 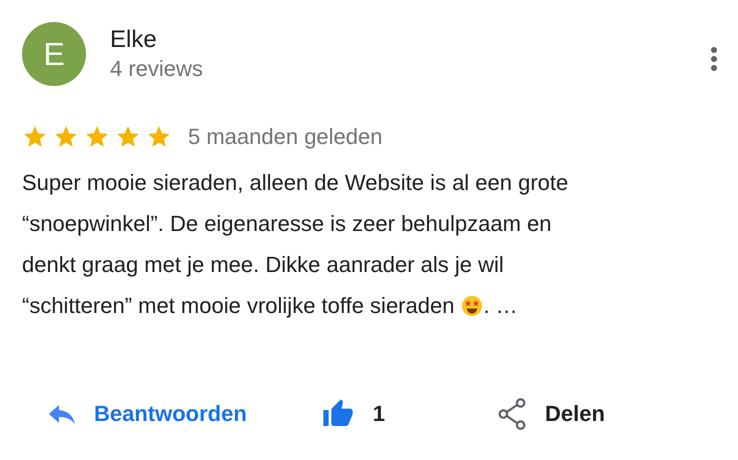 What do you see at coordinates (54, 54) in the screenshot?
I see `avatar: E` at bounding box center [54, 54].